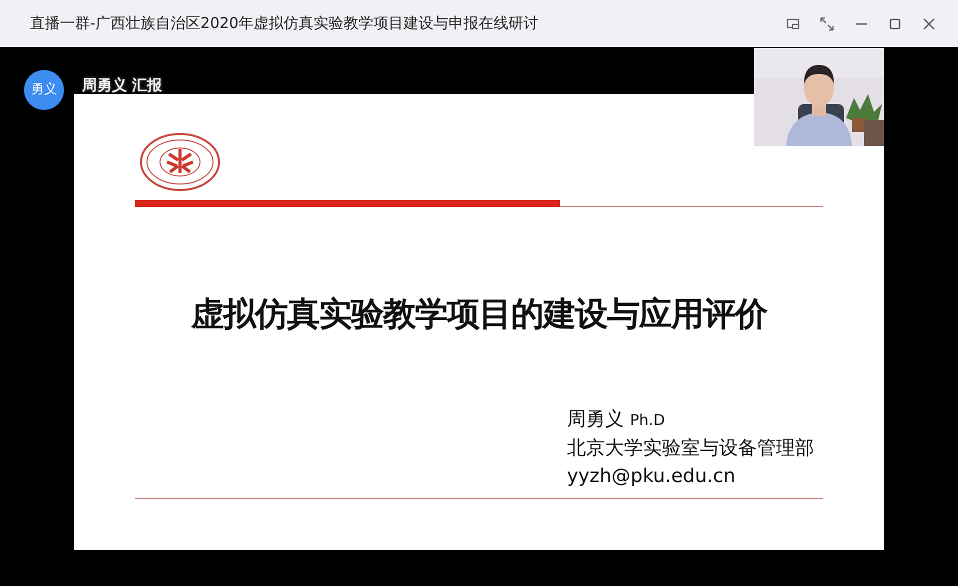 The height and width of the screenshot is (586, 958). Describe the element at coordinates (180, 162) in the screenshot. I see `emblem-icon` at that location.